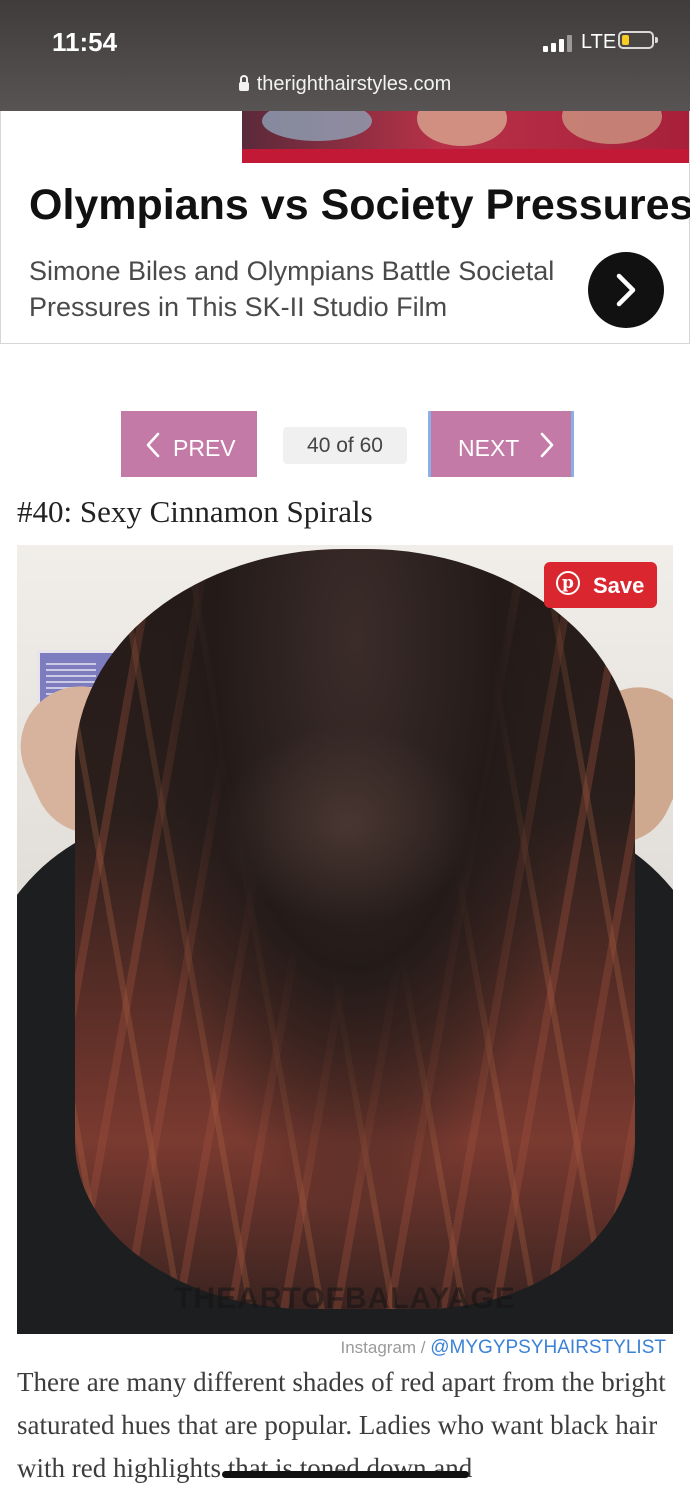 Image resolution: width=690 pixels, height=1493 pixels. I want to click on ad-title: Olympians vs Society Pressures, so click(359, 205).